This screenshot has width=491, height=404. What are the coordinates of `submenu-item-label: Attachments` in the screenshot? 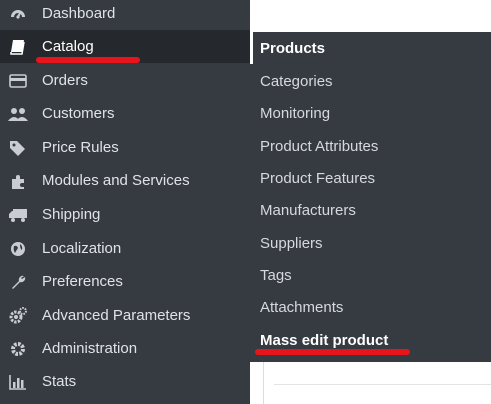 It's located at (302, 307).